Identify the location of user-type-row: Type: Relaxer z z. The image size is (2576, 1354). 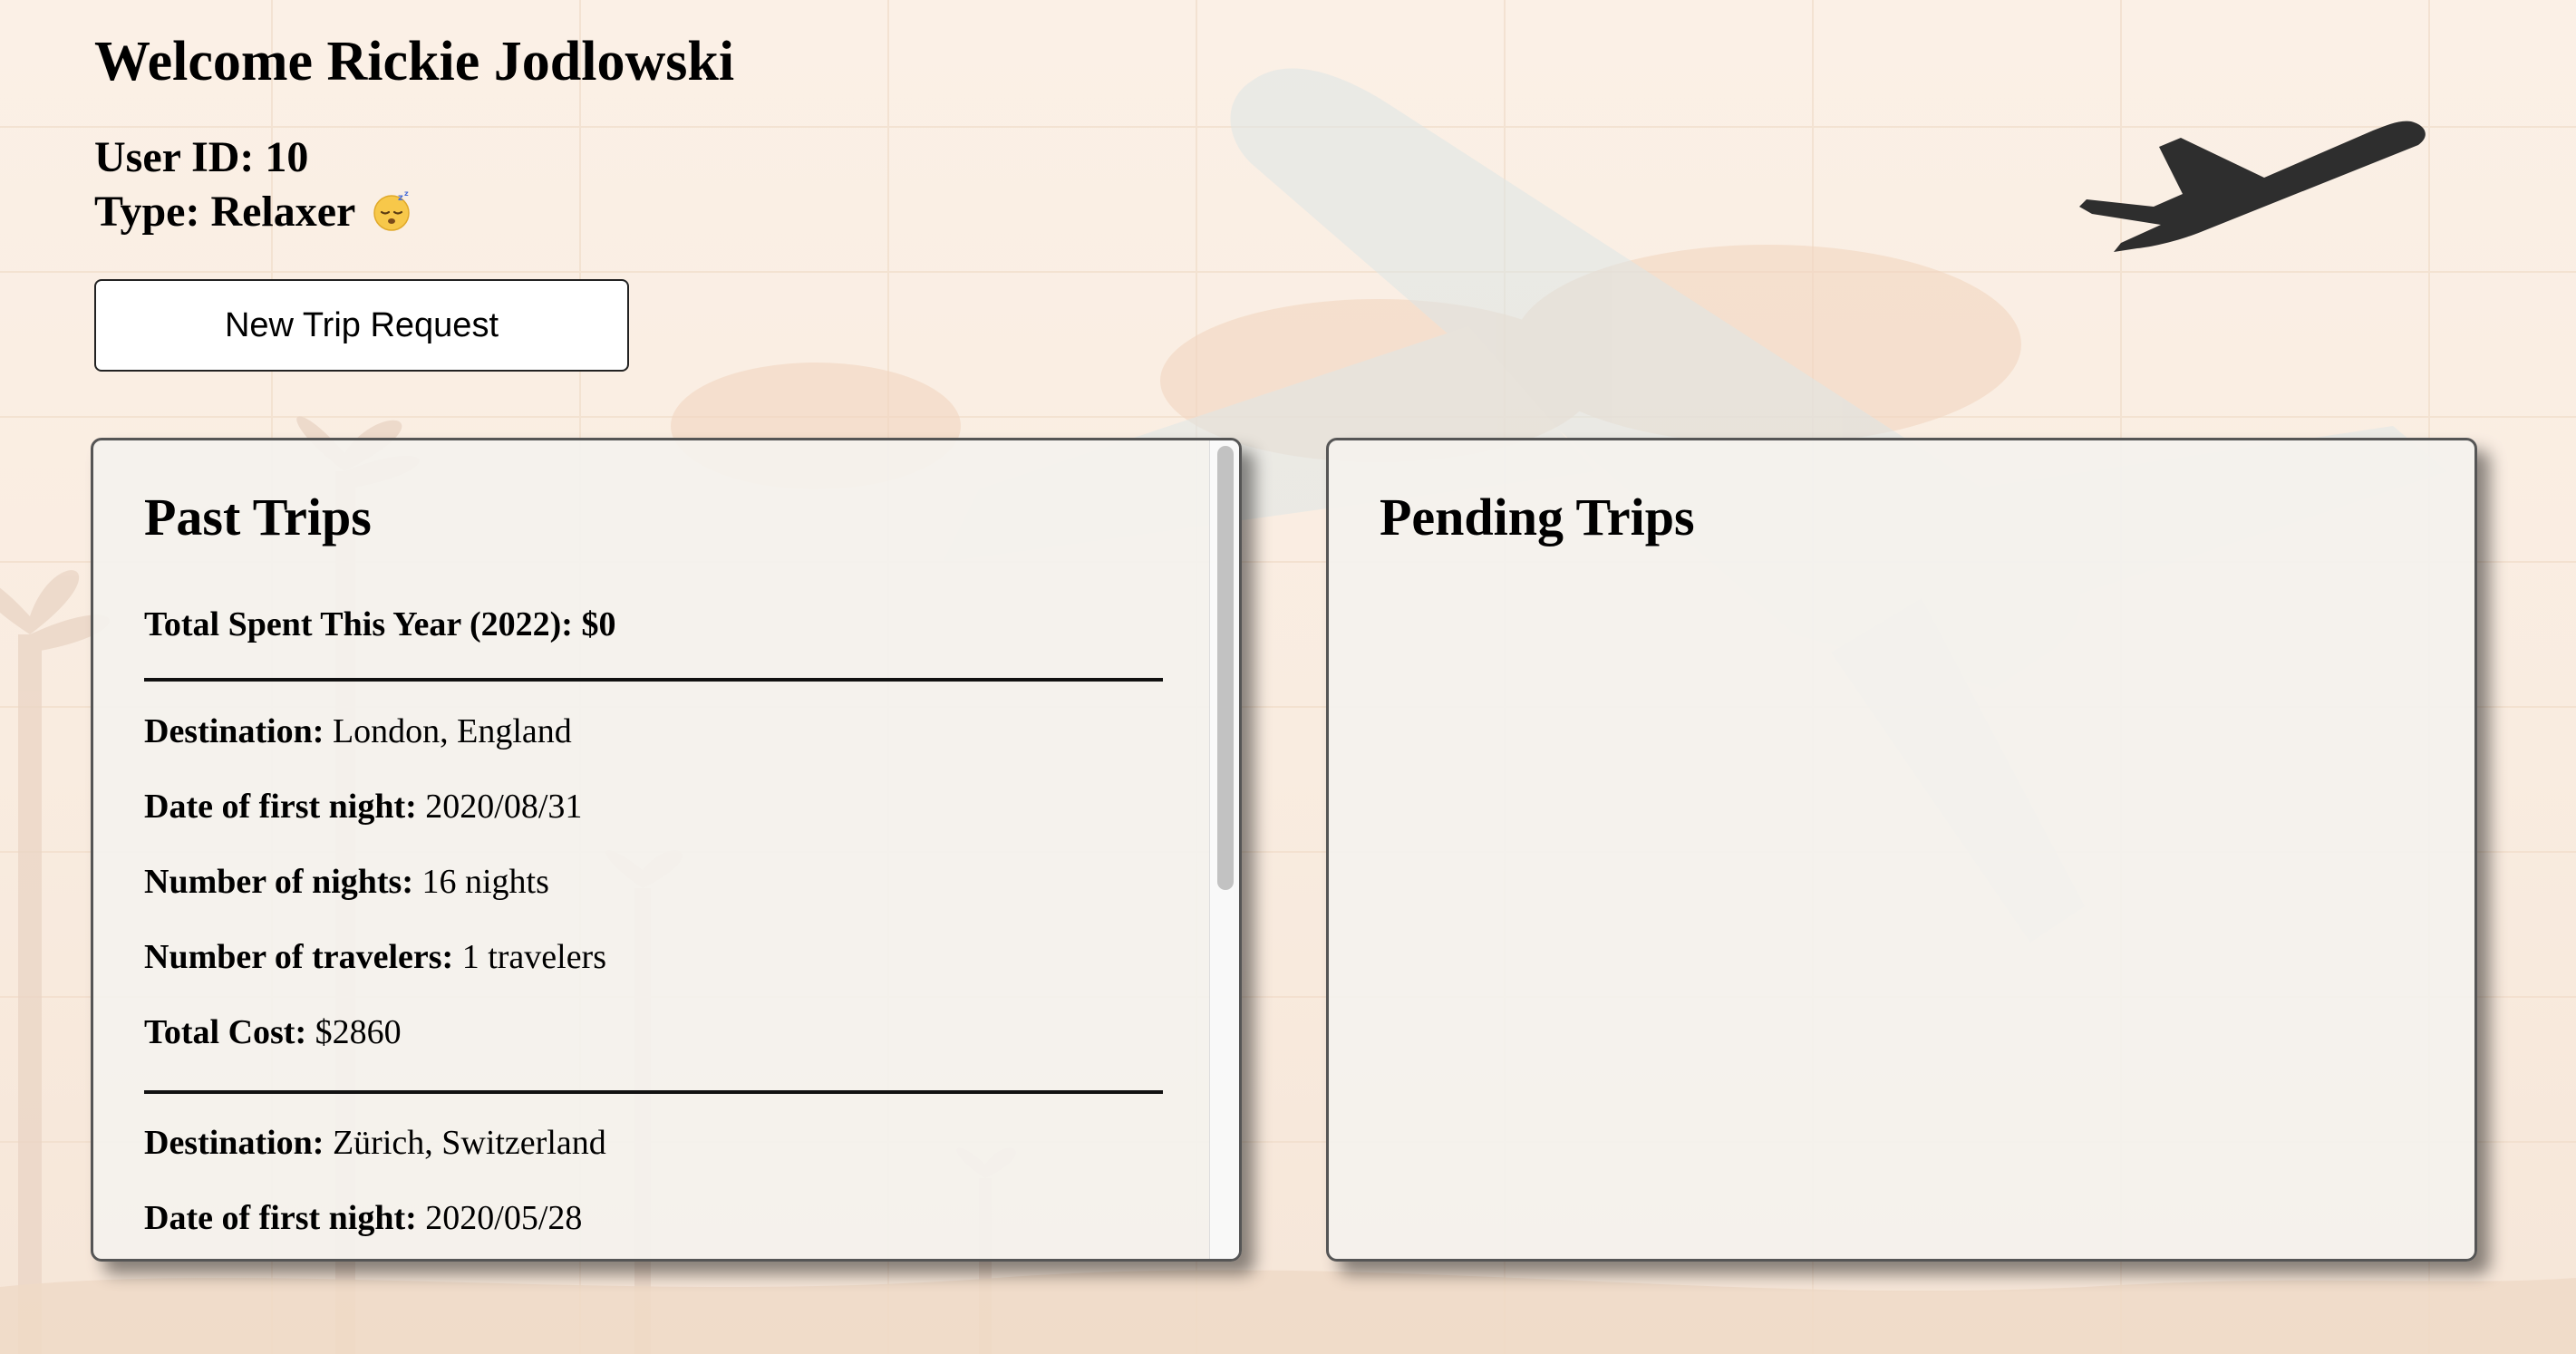
(253, 212).